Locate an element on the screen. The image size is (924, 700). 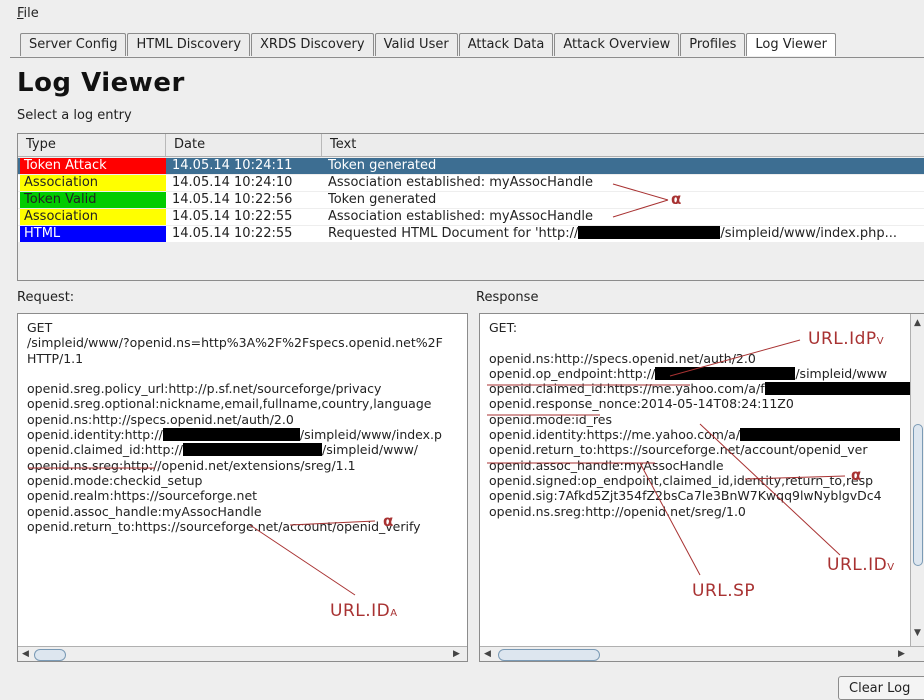
url-idp-annotation: URL.IdPV is located at coordinates (846, 339).